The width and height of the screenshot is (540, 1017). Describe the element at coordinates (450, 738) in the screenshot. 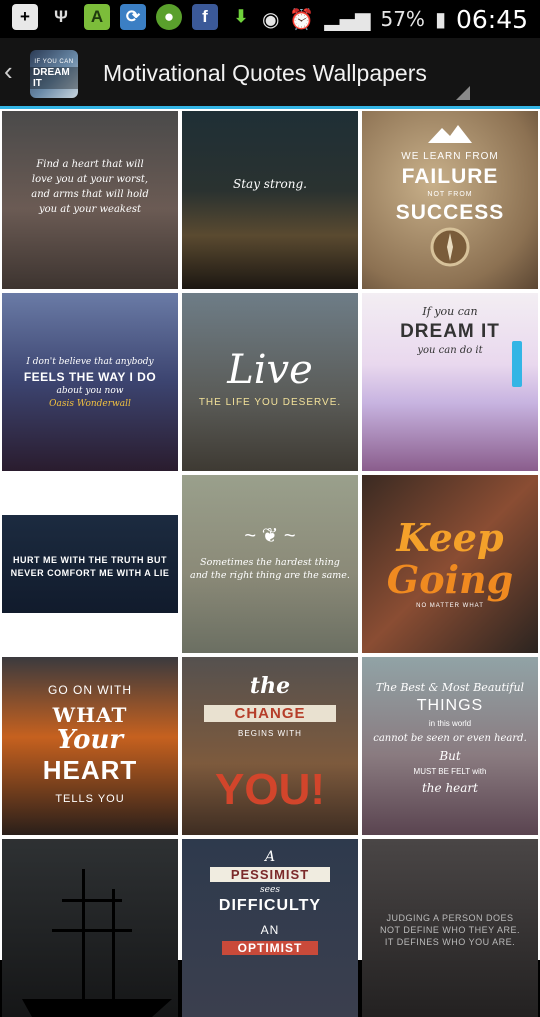

I see `quote-line: cannot be seen or even heard.` at that location.